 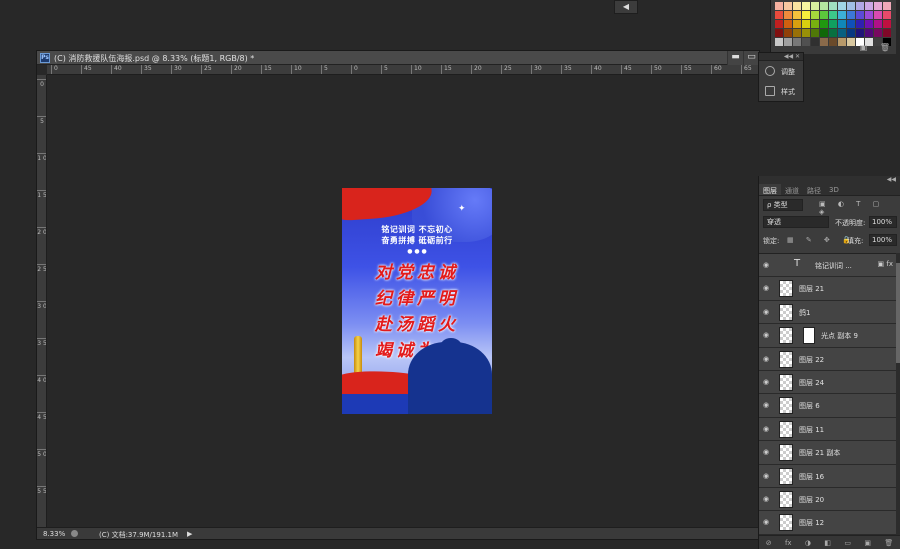 I want to click on blend-mode-select: 穿透, so click(x=796, y=222).